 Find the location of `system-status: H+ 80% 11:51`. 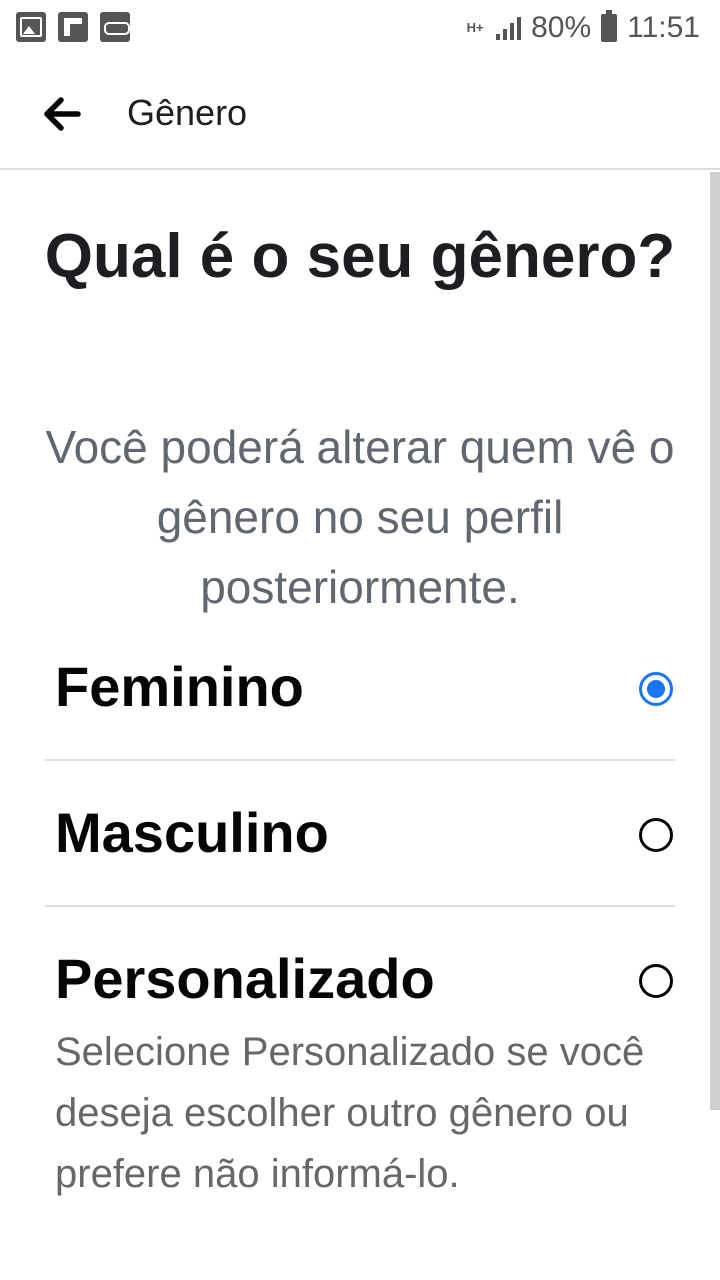

system-status: H+ 80% 11:51 is located at coordinates (582, 28).